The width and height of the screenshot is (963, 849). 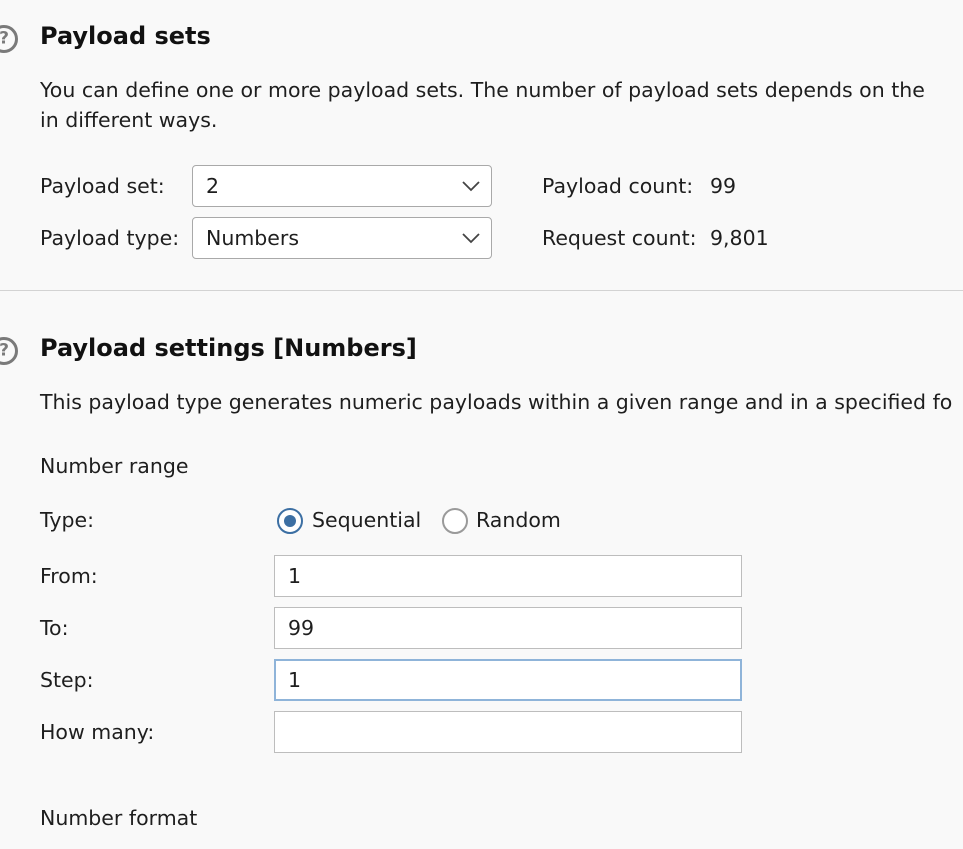 What do you see at coordinates (518, 520) in the screenshot?
I see `random-radio-label: Random` at bounding box center [518, 520].